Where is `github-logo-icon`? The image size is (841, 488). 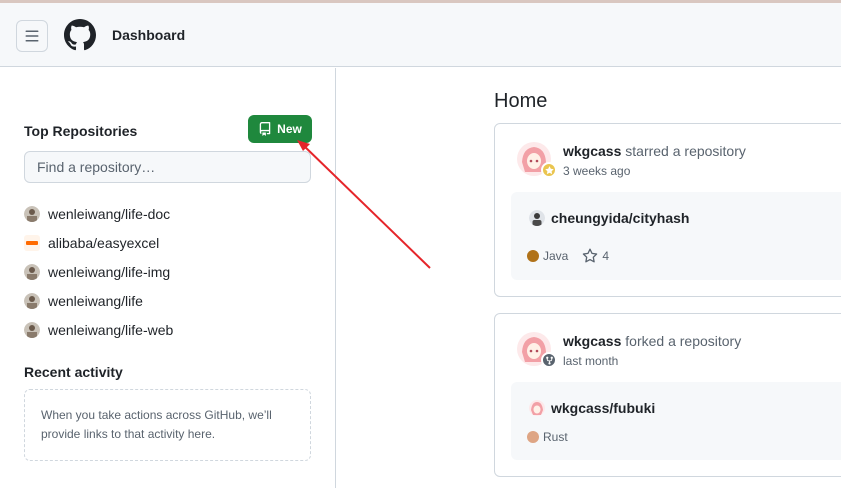 github-logo-icon is located at coordinates (80, 35).